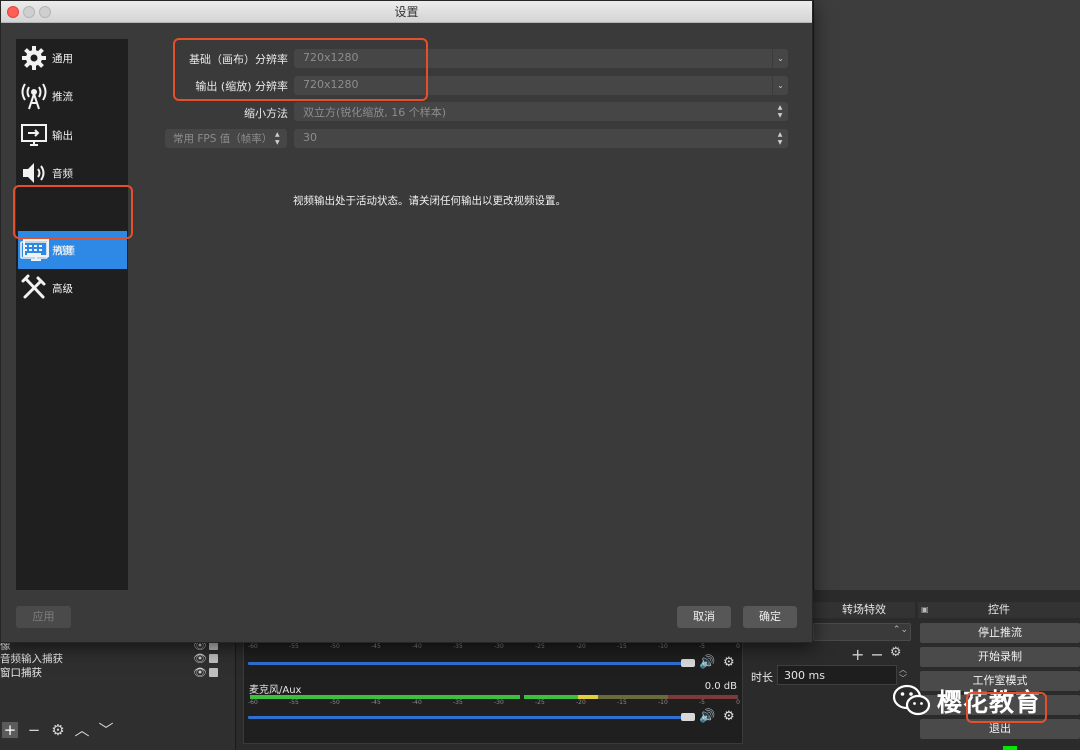  What do you see at coordinates (925, 610) in the screenshot?
I see `float-icon: ▣` at bounding box center [925, 610].